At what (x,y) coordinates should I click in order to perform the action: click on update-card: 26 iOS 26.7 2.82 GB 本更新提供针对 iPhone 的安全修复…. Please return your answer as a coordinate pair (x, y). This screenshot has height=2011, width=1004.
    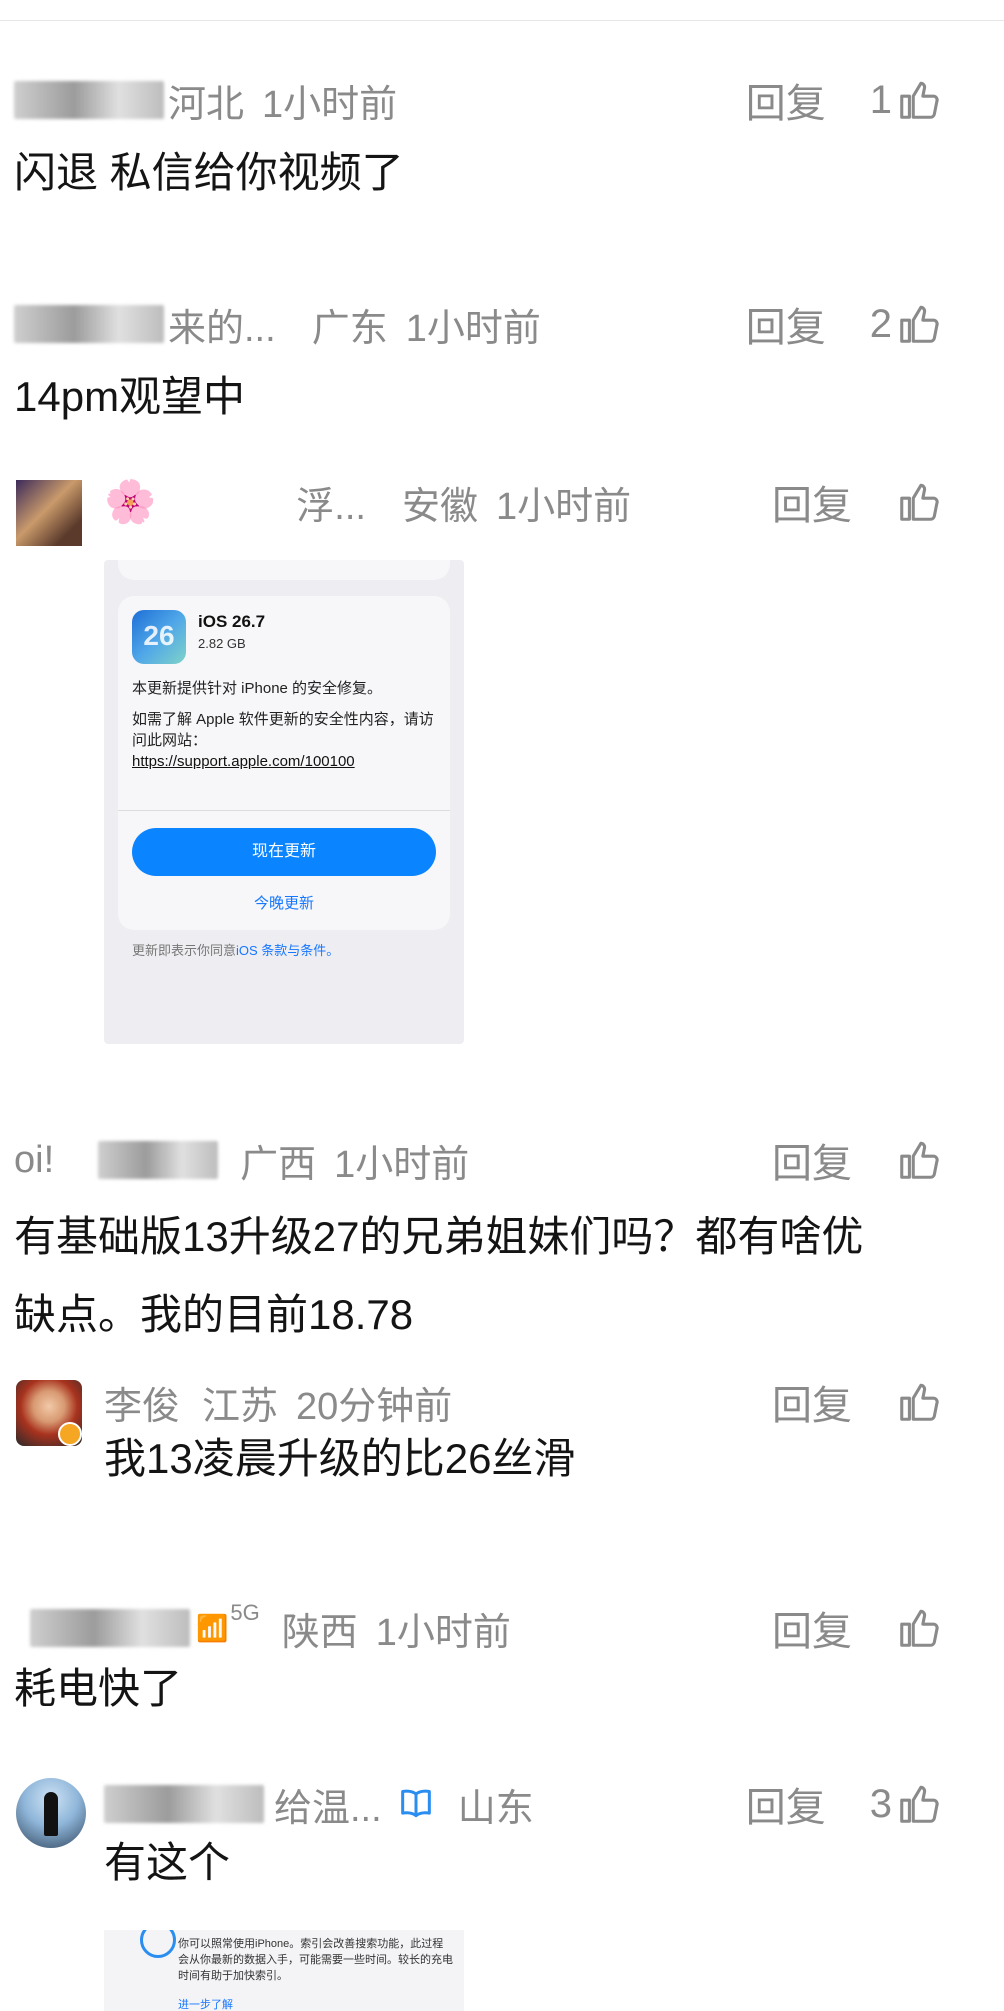
    Looking at the image, I should click on (284, 763).